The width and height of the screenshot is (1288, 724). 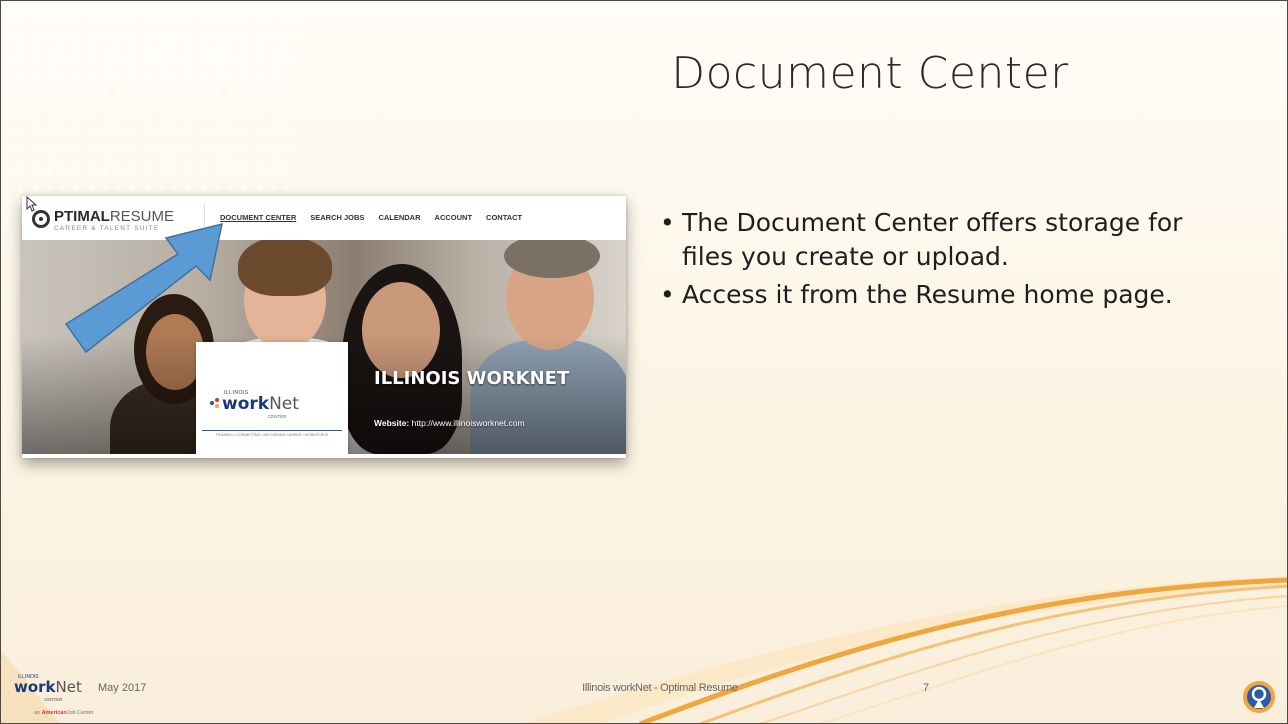 I want to click on card-worknet: workNet, so click(x=260, y=404).